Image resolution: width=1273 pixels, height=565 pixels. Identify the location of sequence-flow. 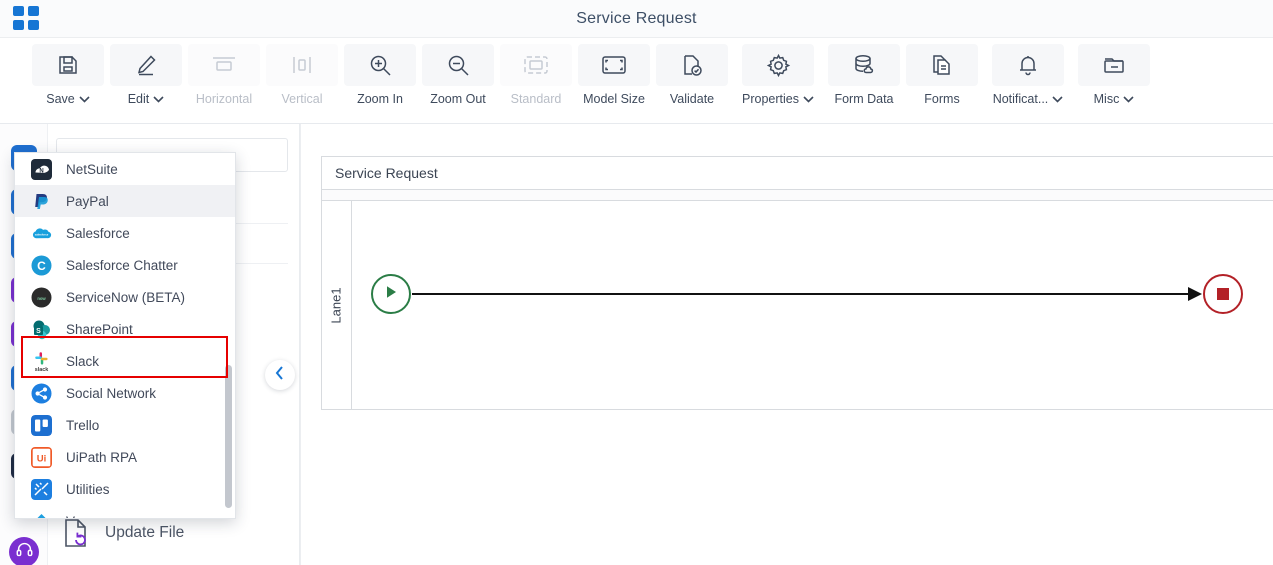
(803, 294).